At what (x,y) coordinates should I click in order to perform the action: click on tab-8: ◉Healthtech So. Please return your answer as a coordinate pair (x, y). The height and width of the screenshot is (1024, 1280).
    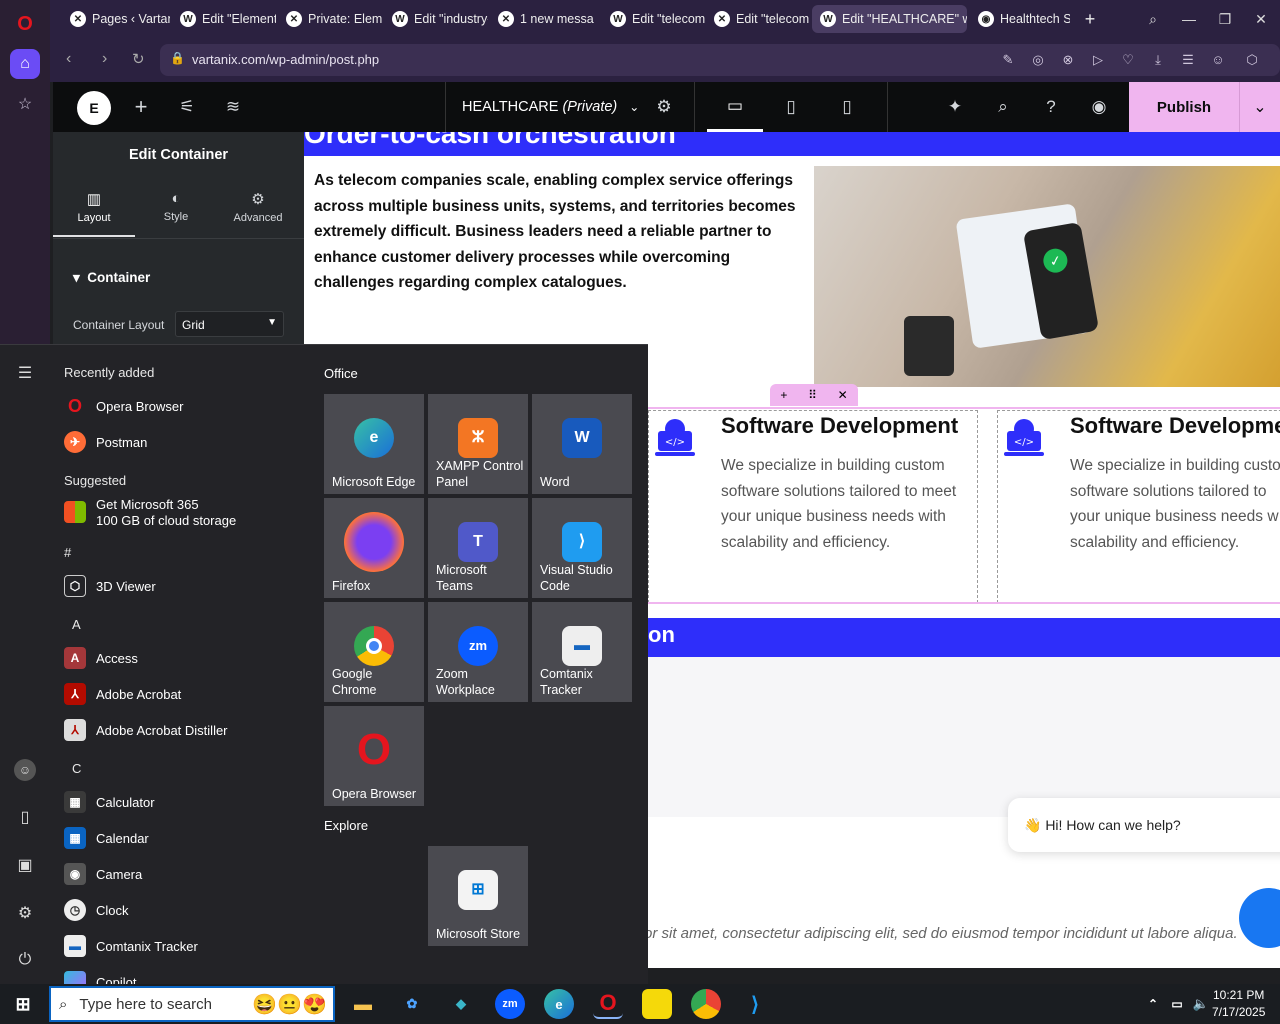
    Looking at the image, I should click on (1020, 19).